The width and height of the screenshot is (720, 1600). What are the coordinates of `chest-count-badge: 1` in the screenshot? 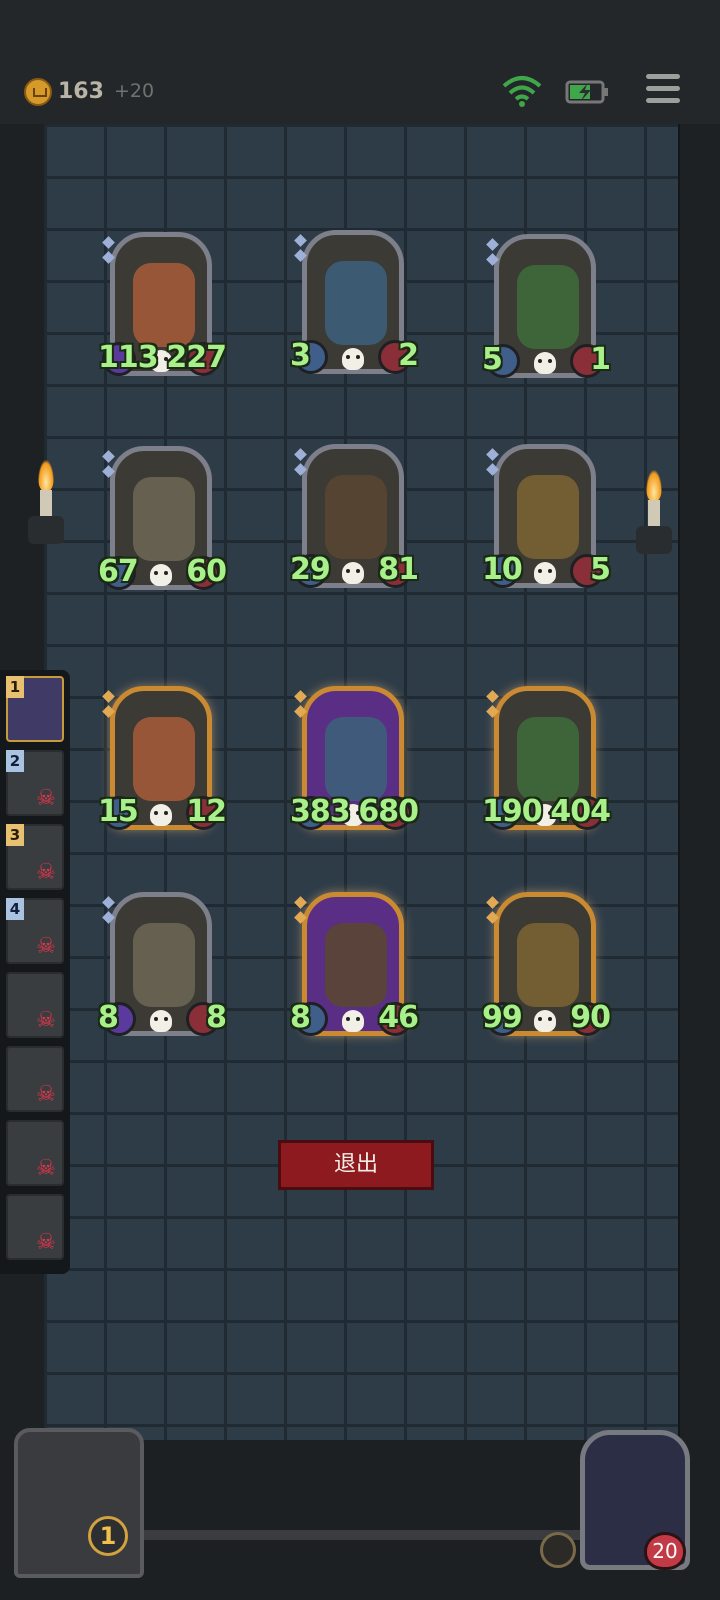 It's located at (108, 1536).